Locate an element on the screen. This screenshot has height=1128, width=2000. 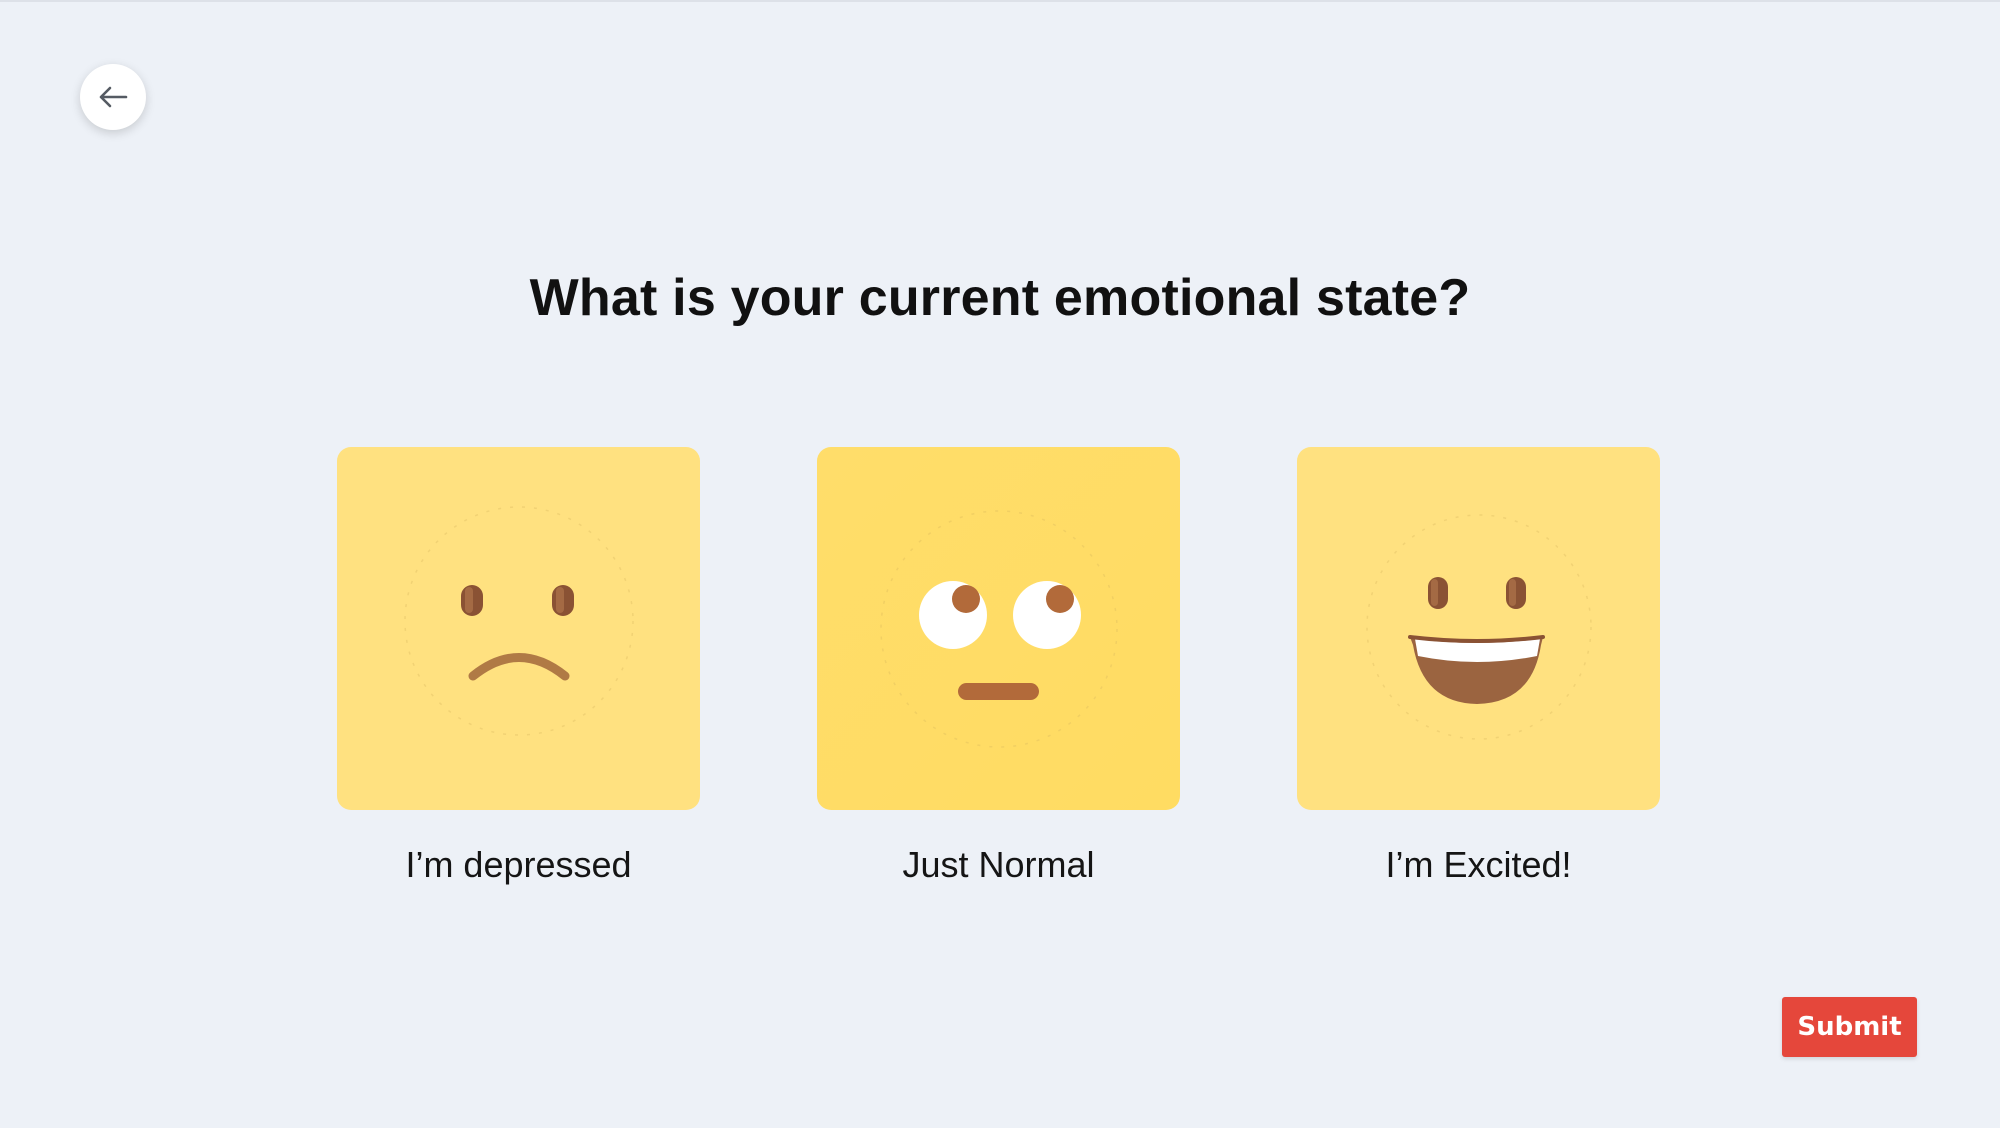
sad-face-icon is located at coordinates (519, 621).